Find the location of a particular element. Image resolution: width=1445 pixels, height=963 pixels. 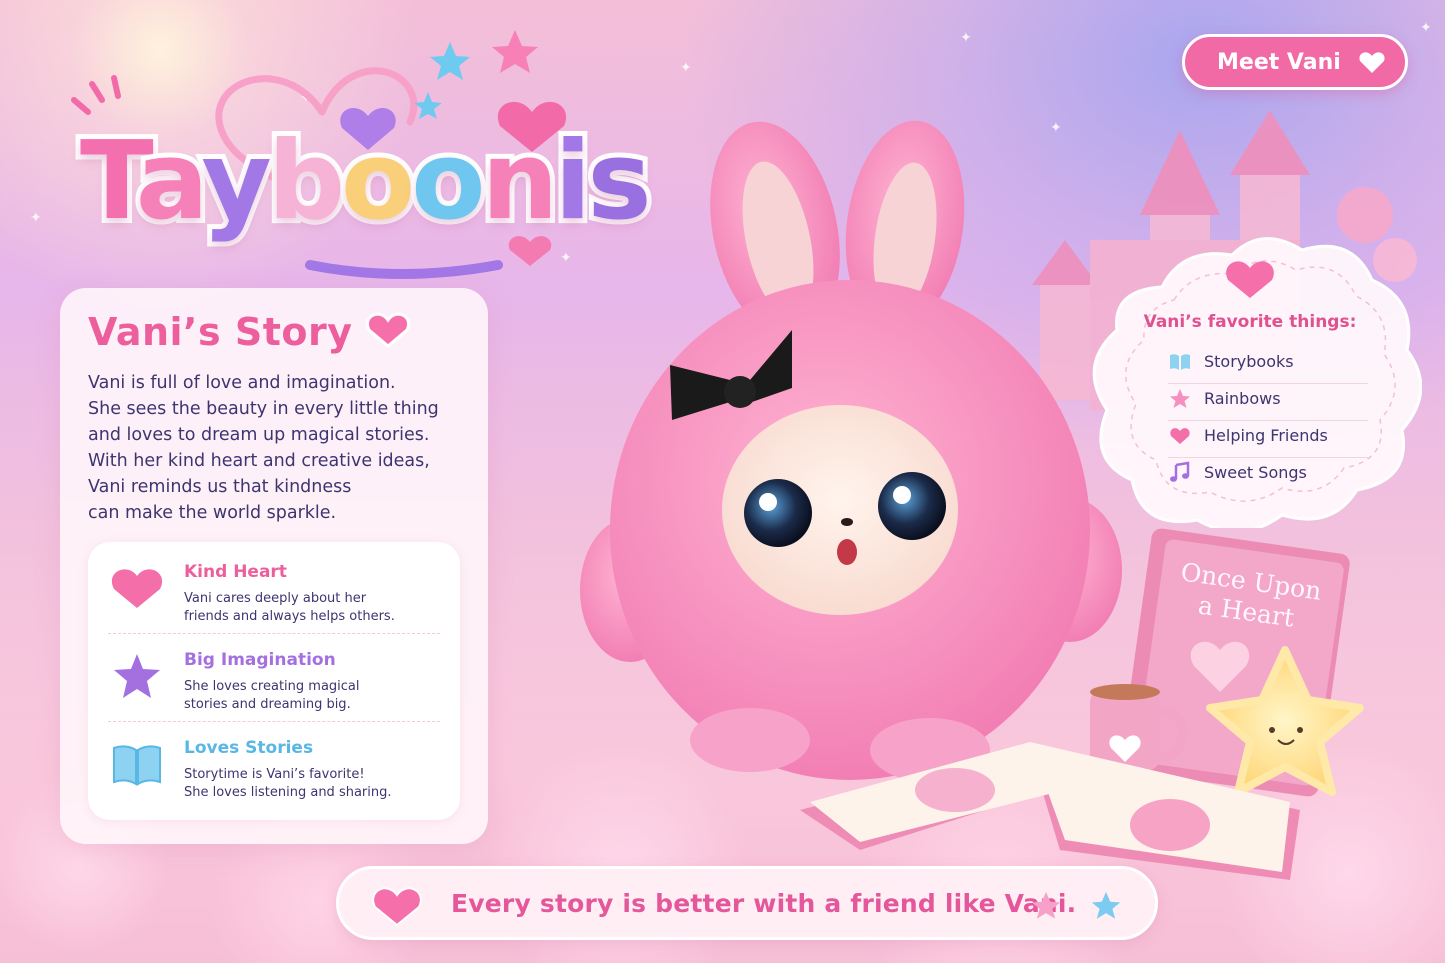

meet-vani-button: Meet Vani is located at coordinates (1295, 62).